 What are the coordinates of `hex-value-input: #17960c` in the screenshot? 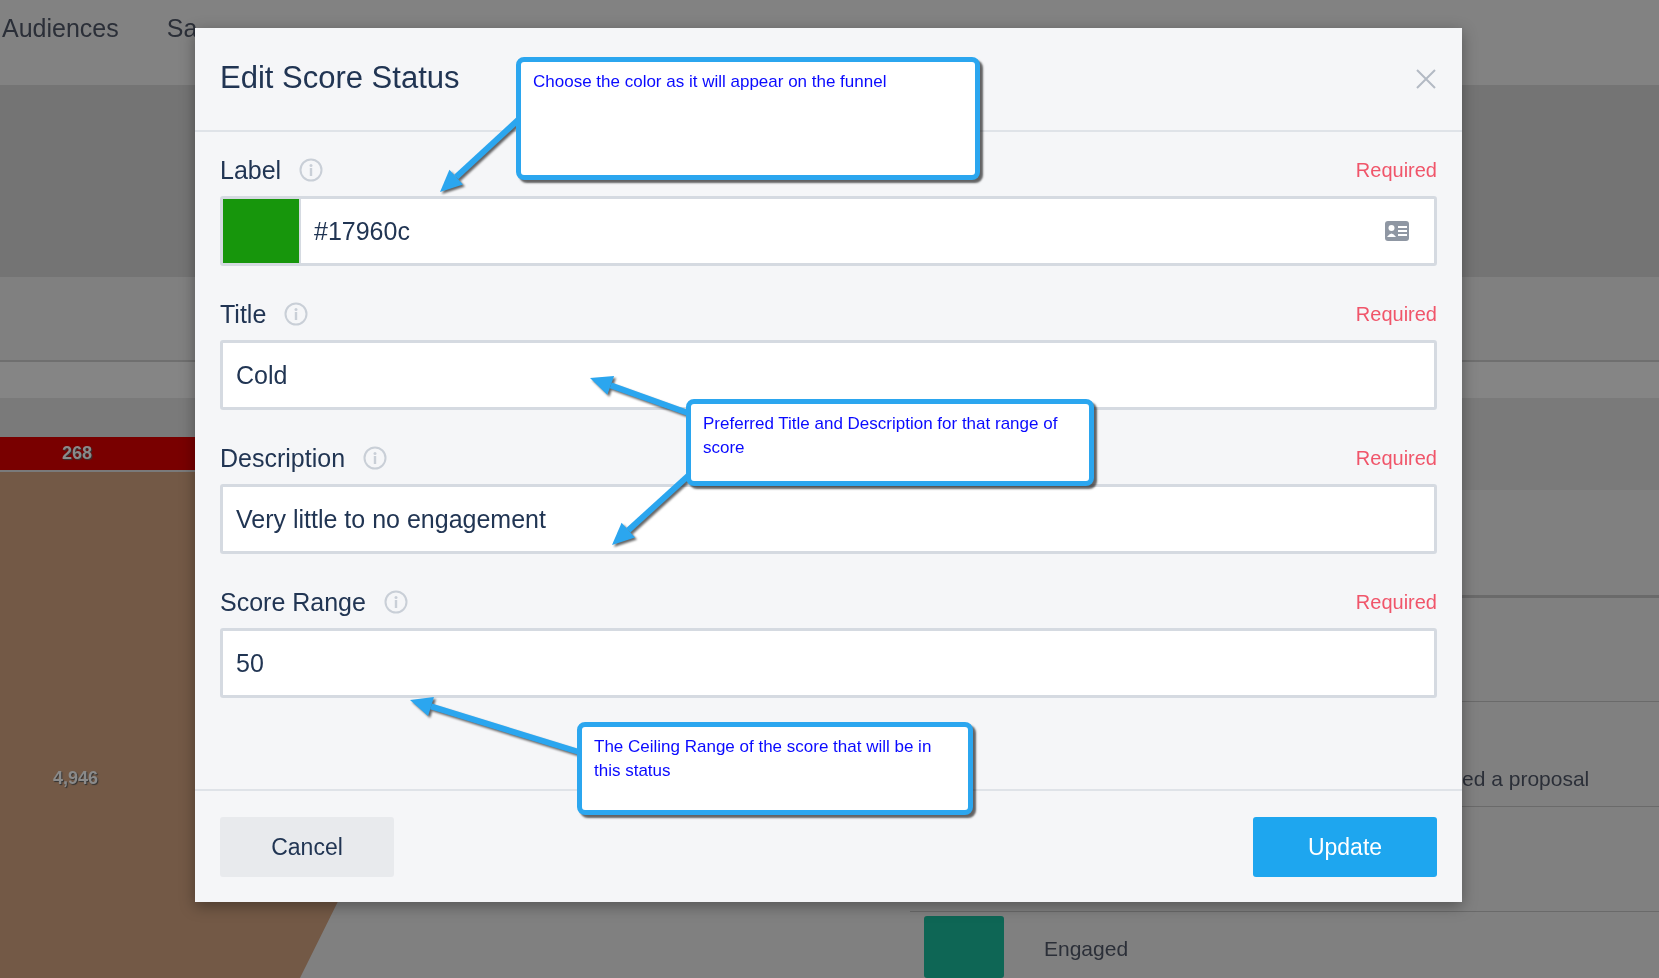 It's located at (842, 231).